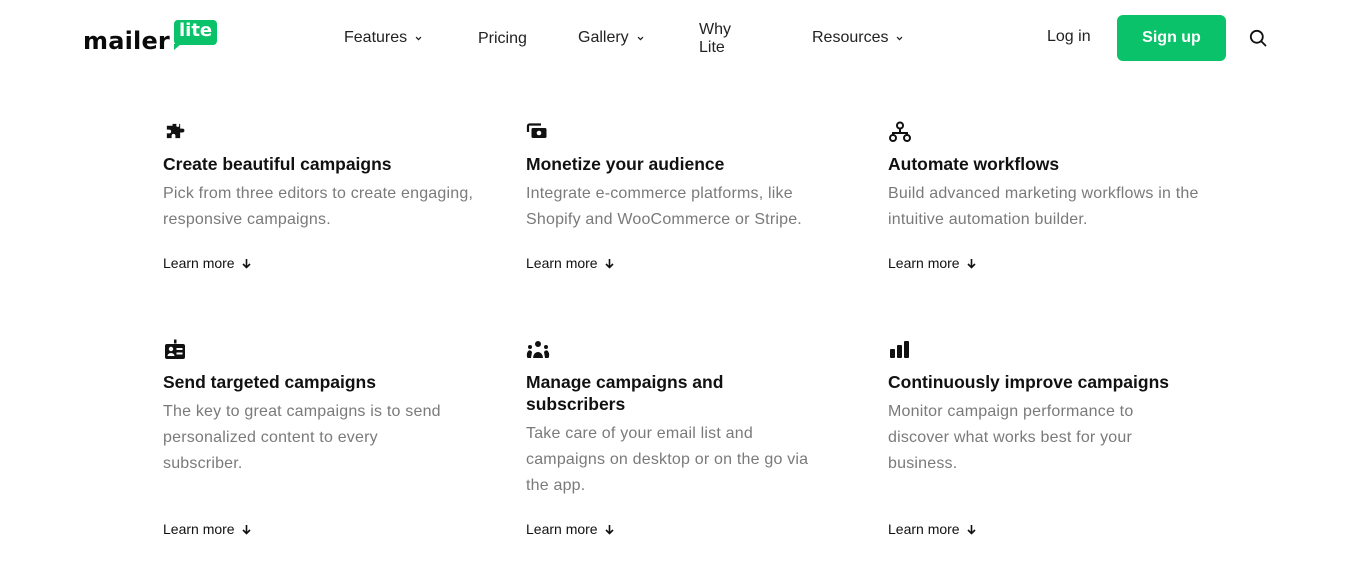  What do you see at coordinates (126, 41) in the screenshot?
I see `logo-wordmark: mailer` at bounding box center [126, 41].